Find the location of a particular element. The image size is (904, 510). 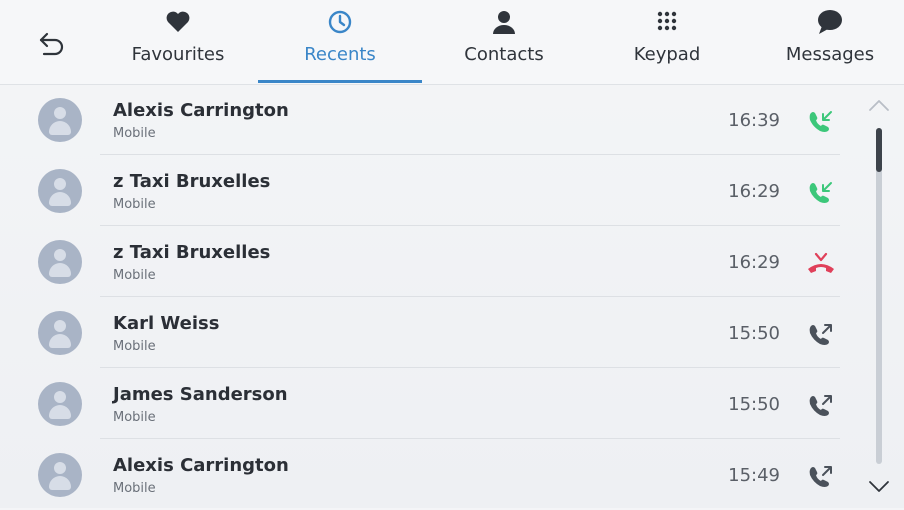

tab-contacts: Contacts is located at coordinates (504, 42).